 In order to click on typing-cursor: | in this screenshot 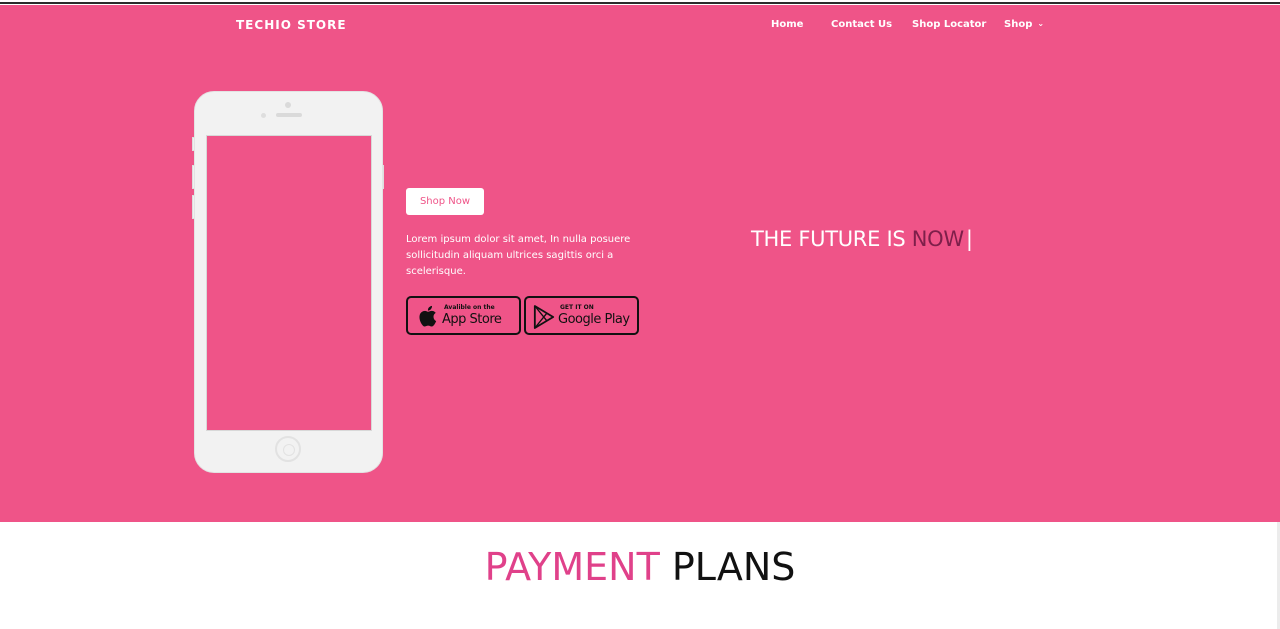, I will do `click(969, 239)`.